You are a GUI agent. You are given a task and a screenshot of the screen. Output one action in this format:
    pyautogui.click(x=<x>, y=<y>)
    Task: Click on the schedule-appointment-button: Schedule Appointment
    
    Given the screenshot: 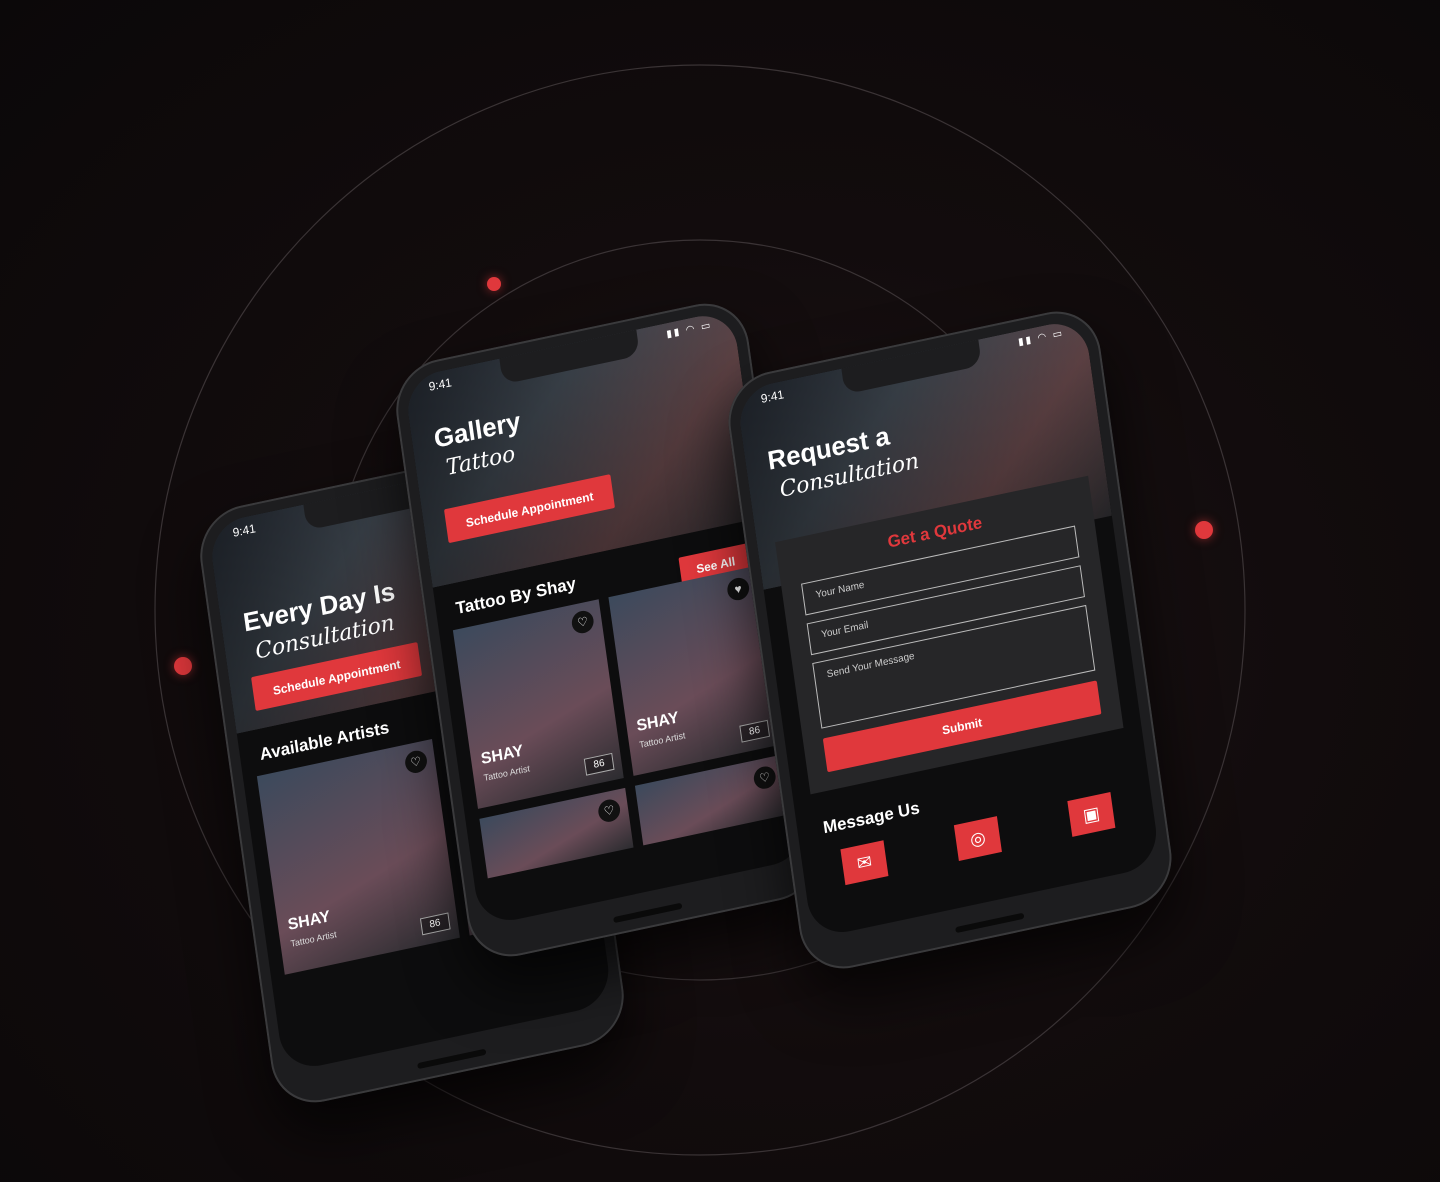 What is the action you would take?
    pyautogui.click(x=529, y=509)
    